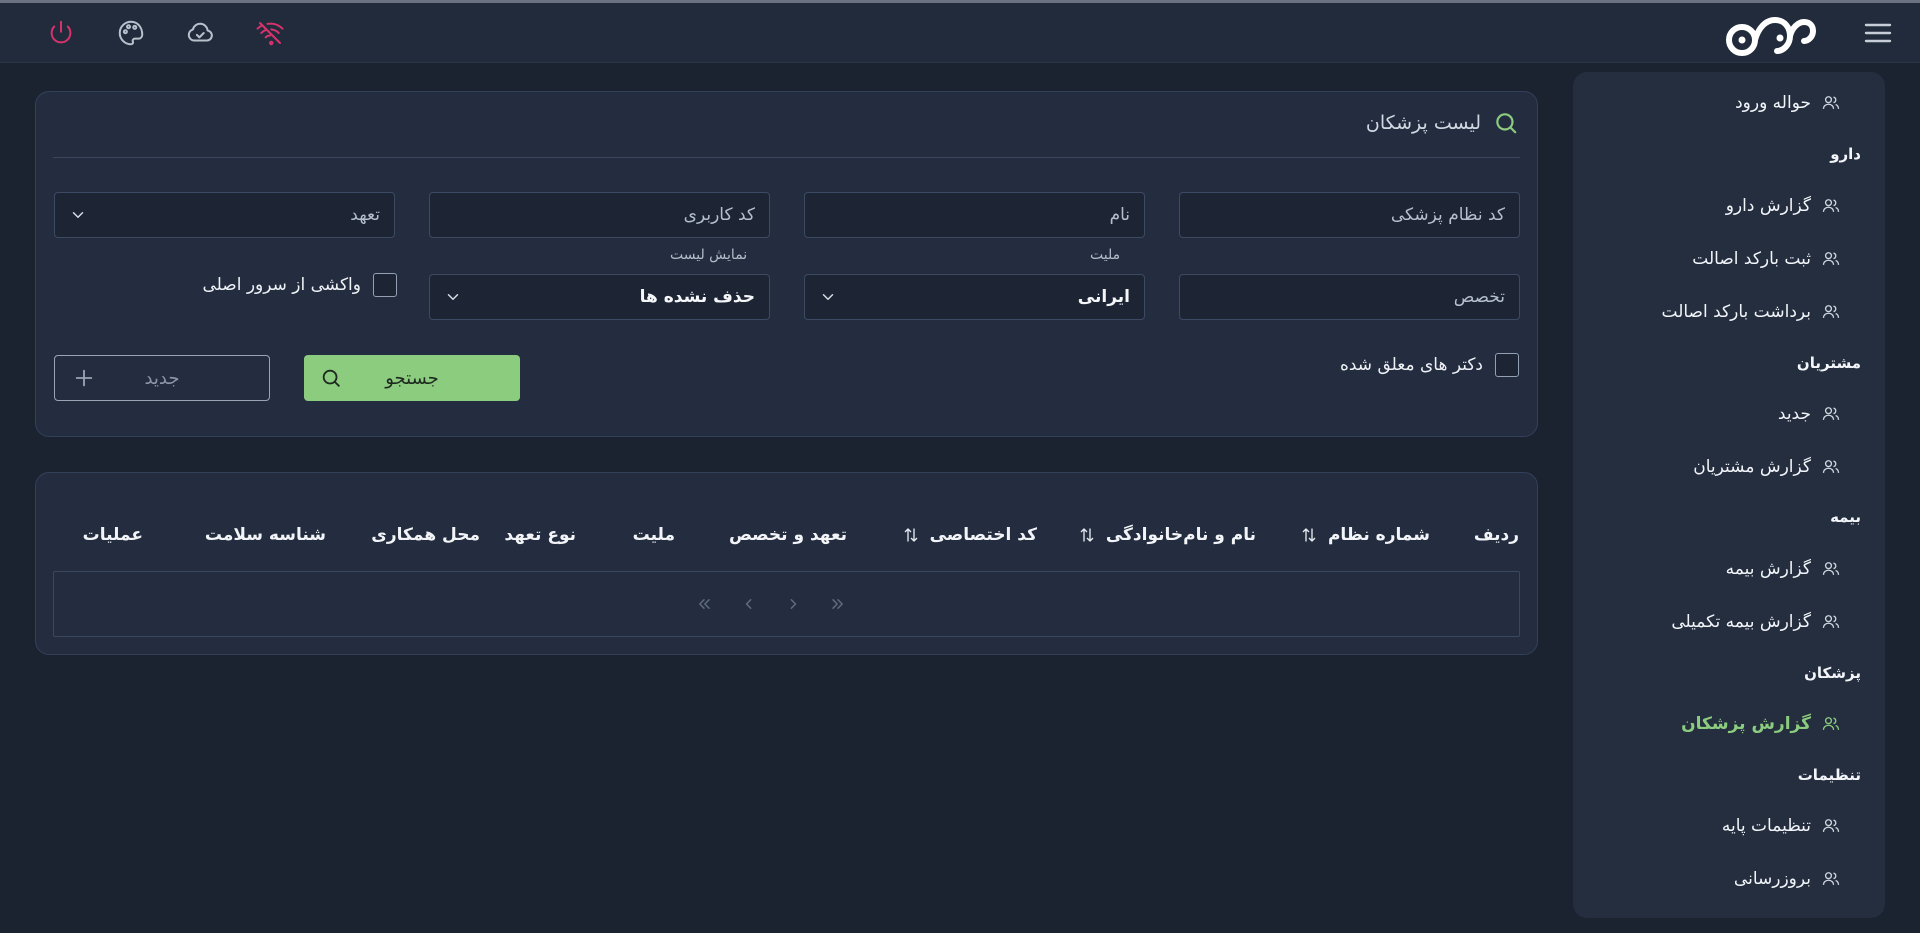 Image resolution: width=1920 pixels, height=933 pixels. I want to click on nationality-label: ملیت, so click(1105, 255).